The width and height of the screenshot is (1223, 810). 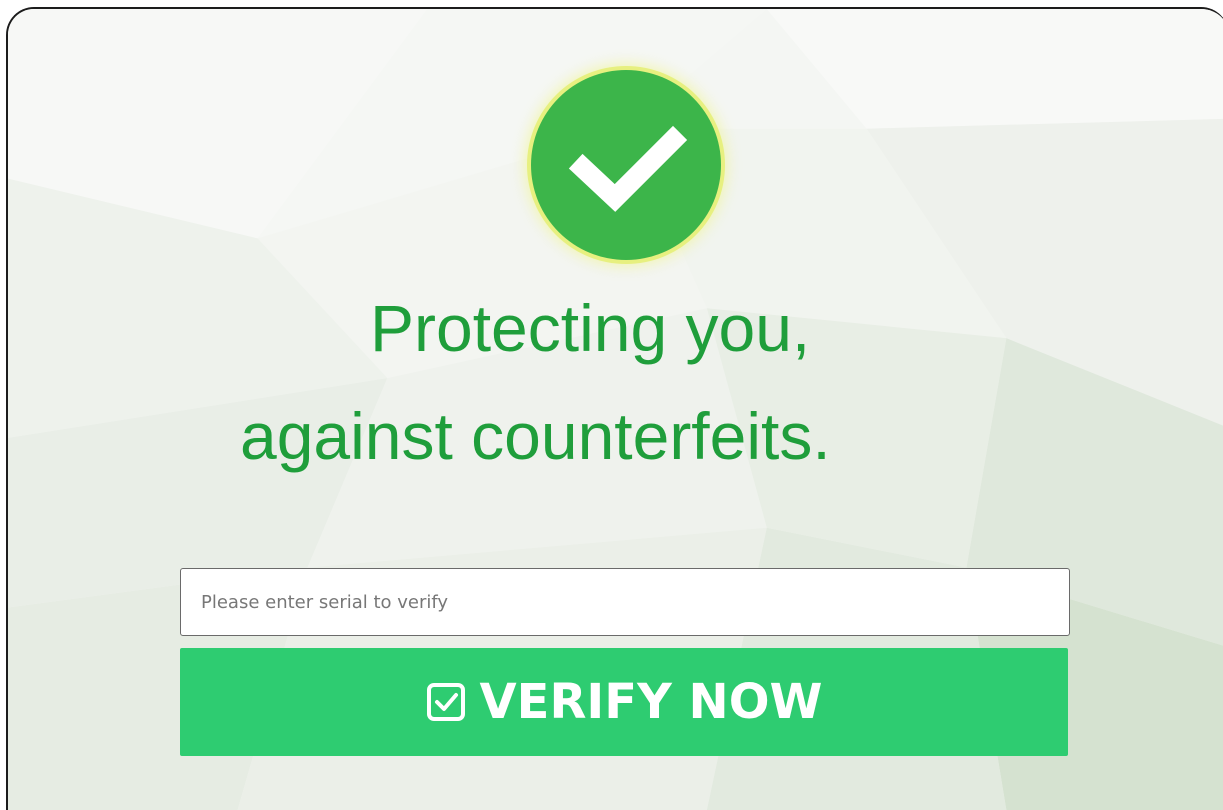 I want to click on verify-now-button: VERIFY NOW, so click(x=624, y=702).